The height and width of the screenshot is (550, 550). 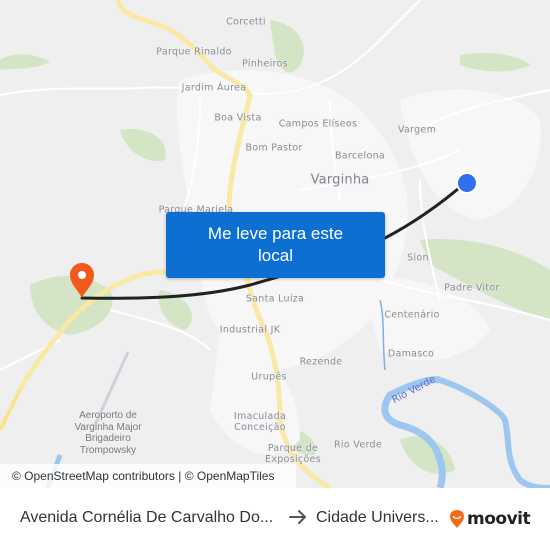 What do you see at coordinates (457, 519) in the screenshot?
I see `moovit-pin-icon` at bounding box center [457, 519].